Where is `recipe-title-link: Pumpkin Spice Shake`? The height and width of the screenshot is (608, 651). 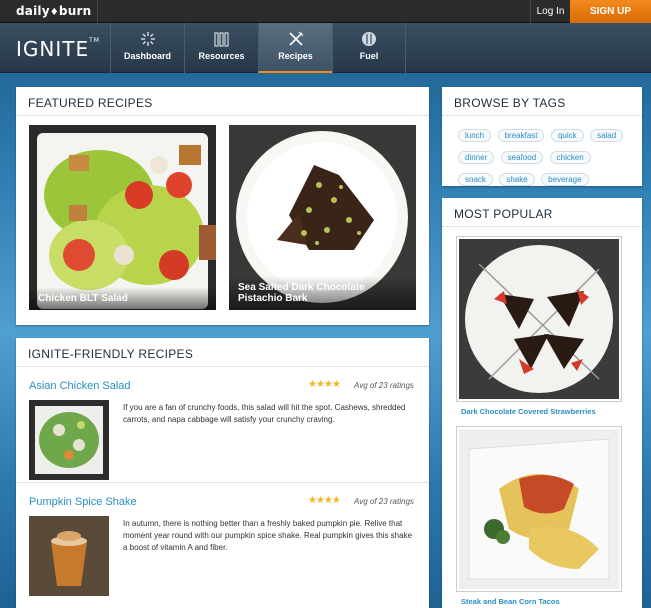 recipe-title-link: Pumpkin Spice Shake is located at coordinates (83, 502).